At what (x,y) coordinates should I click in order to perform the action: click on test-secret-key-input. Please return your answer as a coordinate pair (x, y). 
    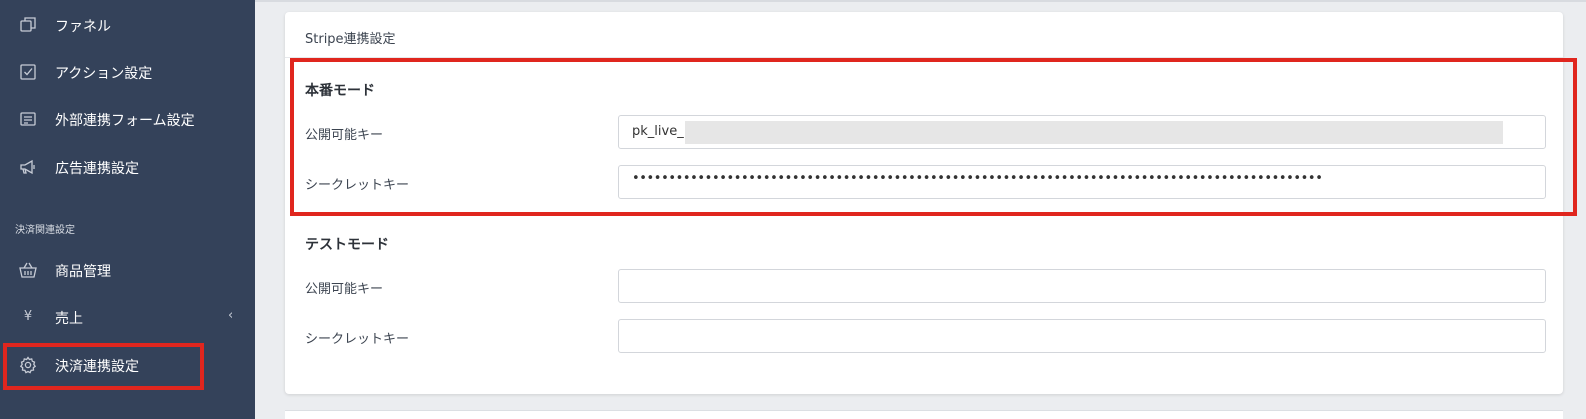
    Looking at the image, I should click on (1082, 336).